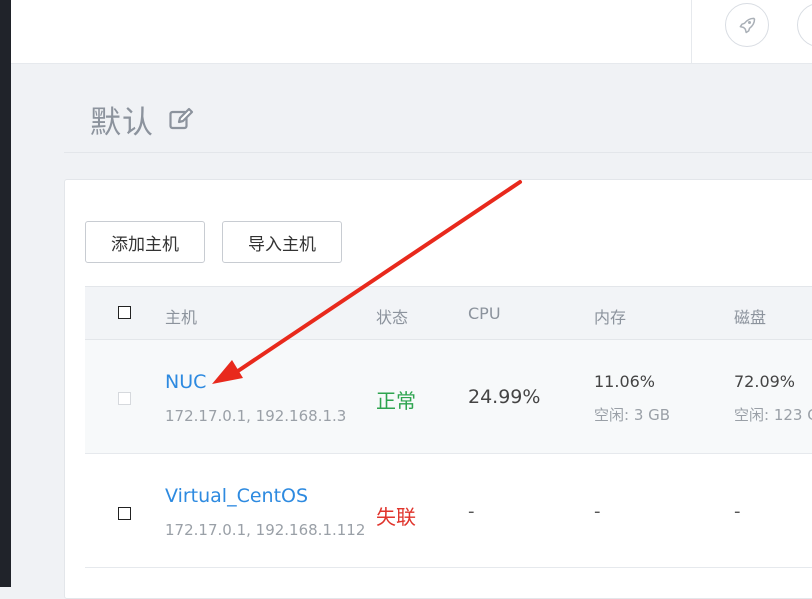 Image resolution: width=812 pixels, height=599 pixels. I want to click on column-cpu: CPU, so click(484, 313).